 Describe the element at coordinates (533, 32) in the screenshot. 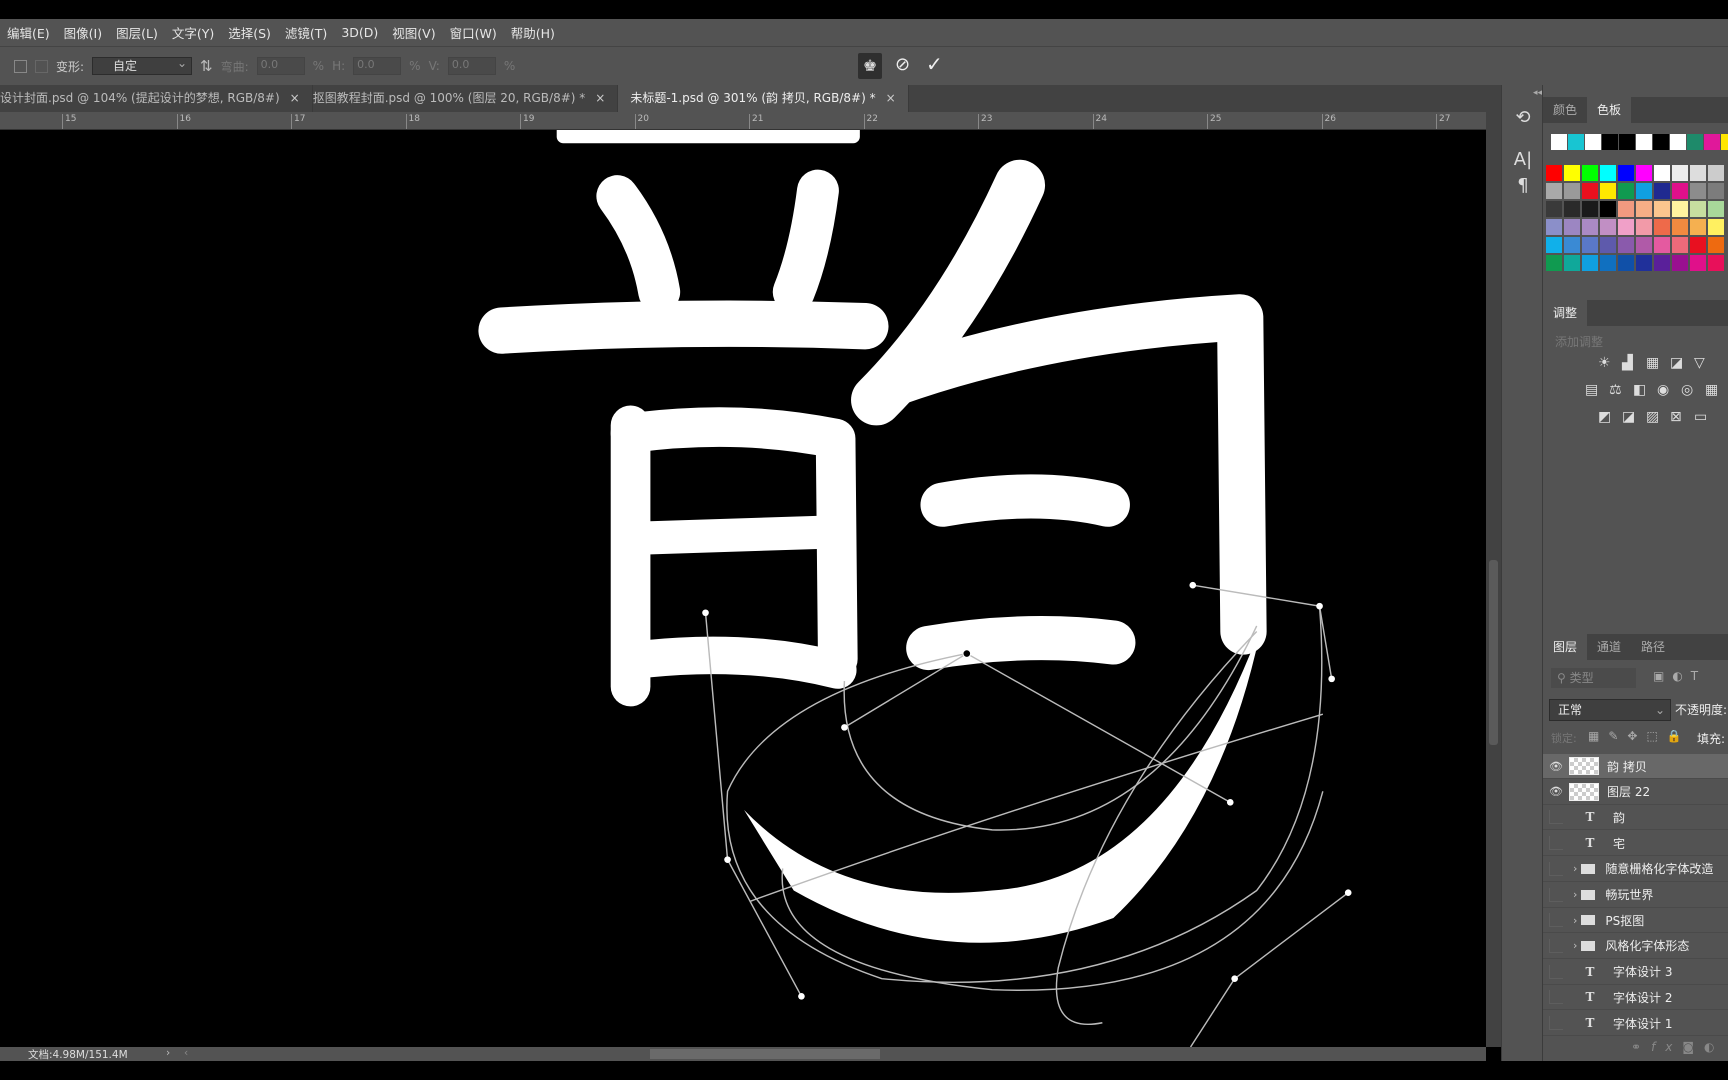

I see `menu-item: 帮助(H)` at that location.